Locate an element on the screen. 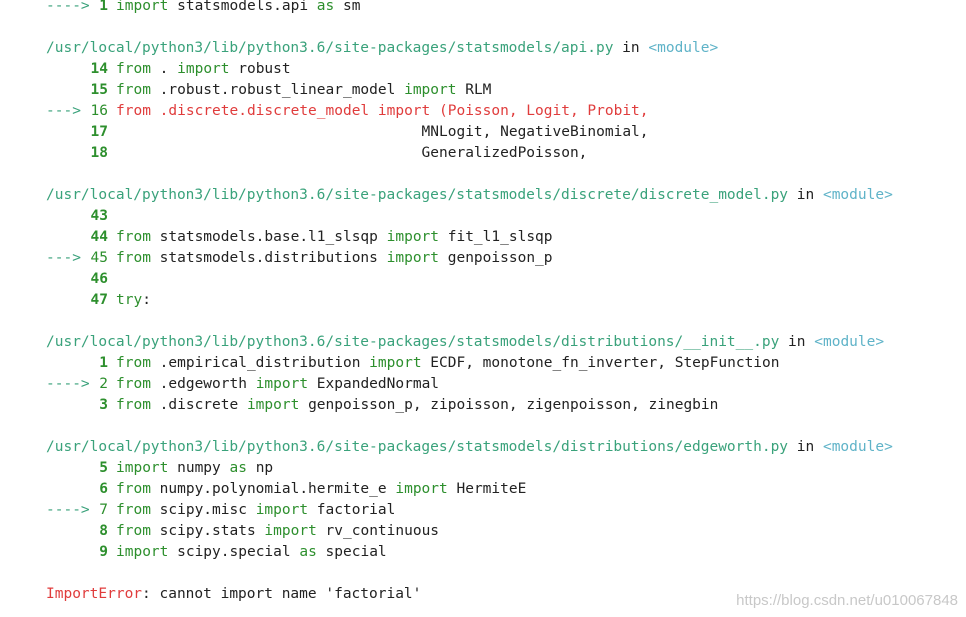 This screenshot has width=966, height=617. code-token: scipy.misc is located at coordinates (203, 510).